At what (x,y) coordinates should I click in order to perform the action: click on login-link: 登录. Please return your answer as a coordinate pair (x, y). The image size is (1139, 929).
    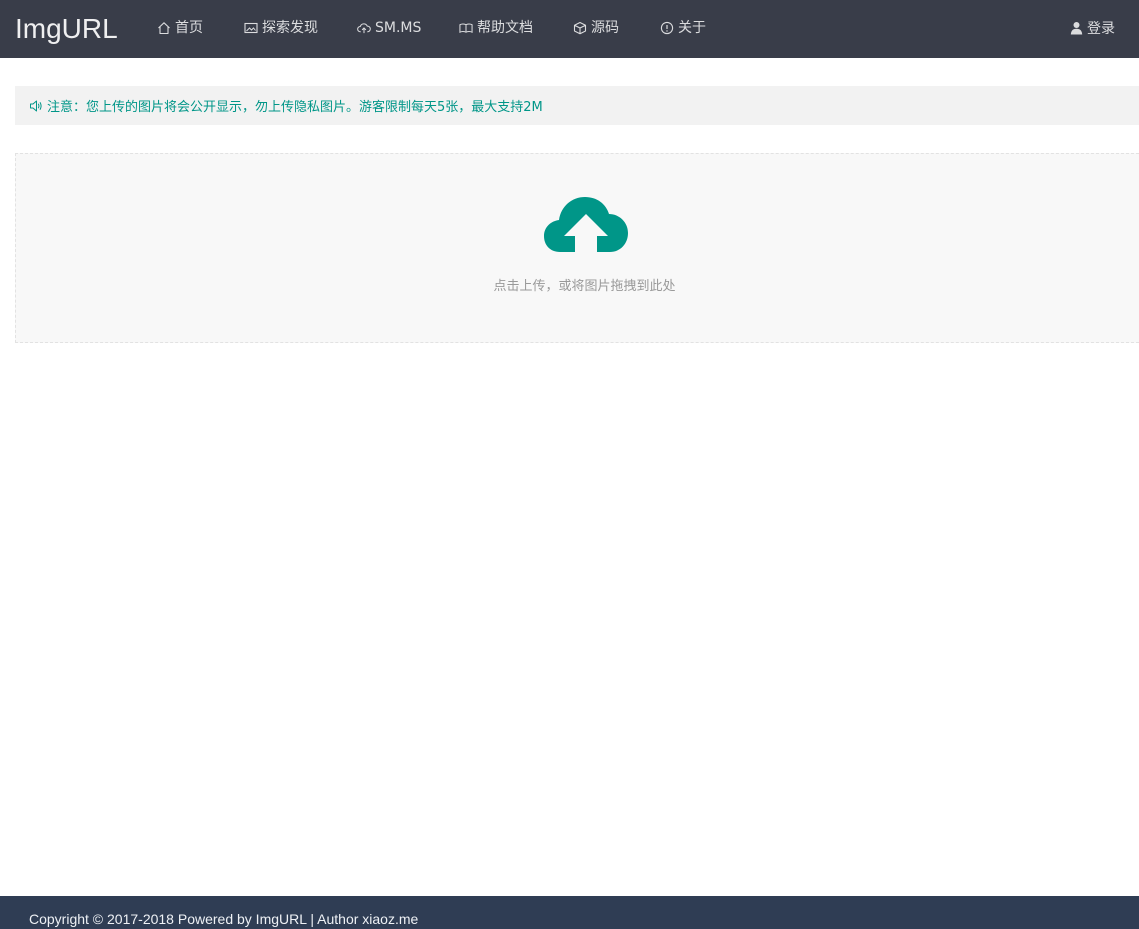
    Looking at the image, I should click on (1092, 28).